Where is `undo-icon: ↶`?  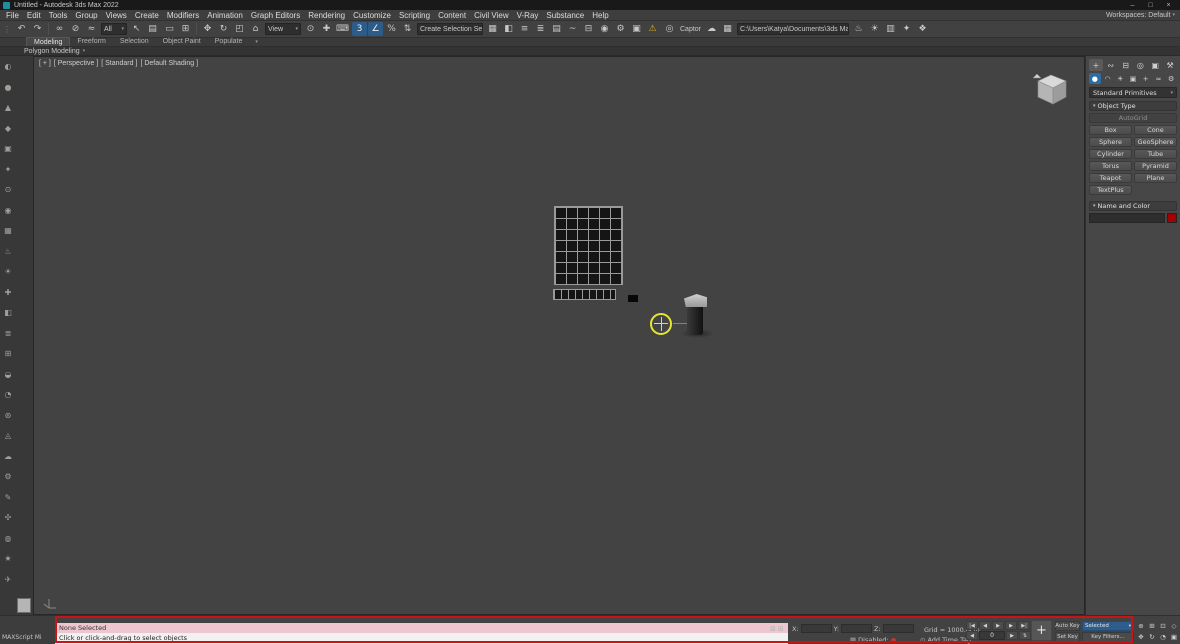 undo-icon: ↶ is located at coordinates (21, 29).